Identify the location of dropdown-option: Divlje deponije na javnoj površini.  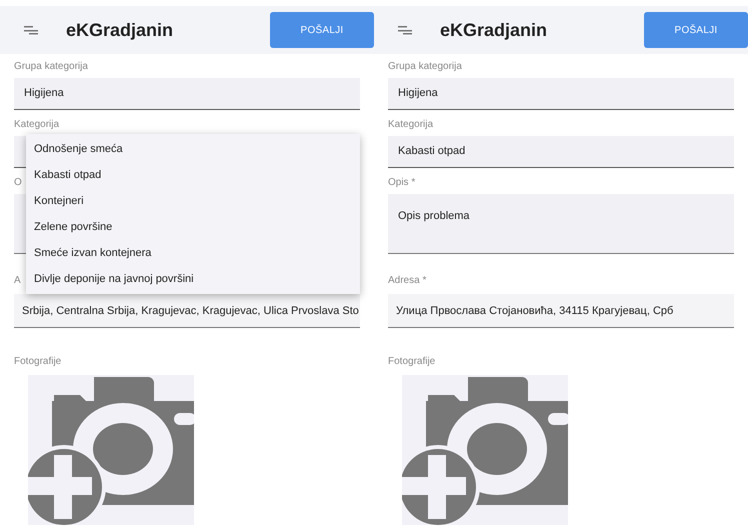
(193, 279).